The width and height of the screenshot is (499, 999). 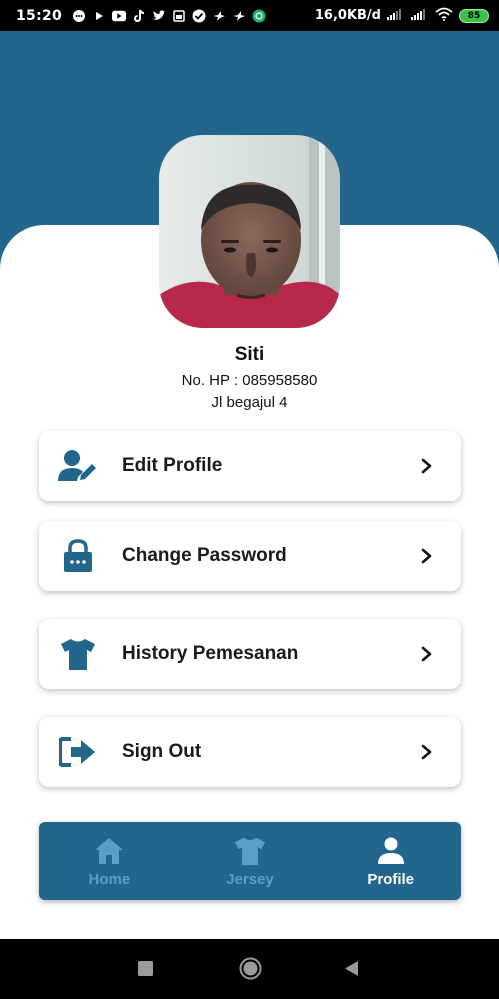 What do you see at coordinates (210, 653) in the screenshot?
I see `history-pemesanan-label: History Pemesanan` at bounding box center [210, 653].